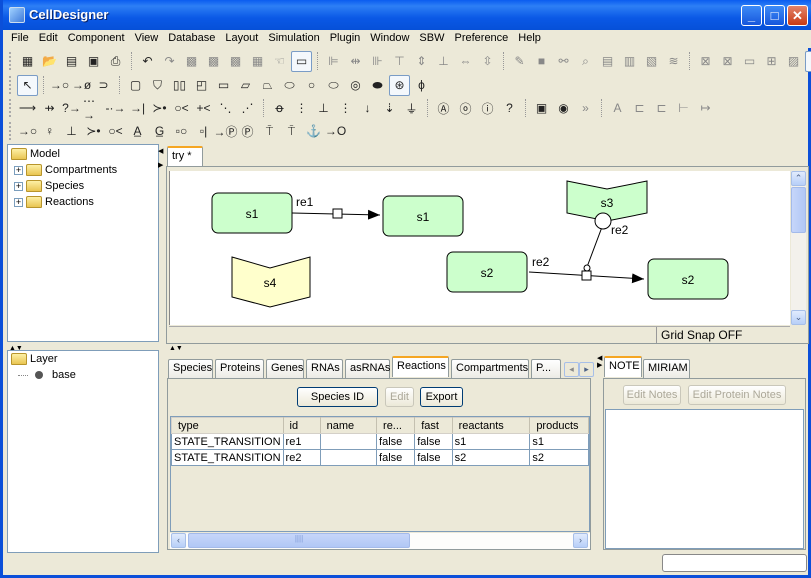 This screenshot has height=578, width=811. Describe the element at coordinates (433, 457) in the screenshot. I see `cell-fast: false` at that location.